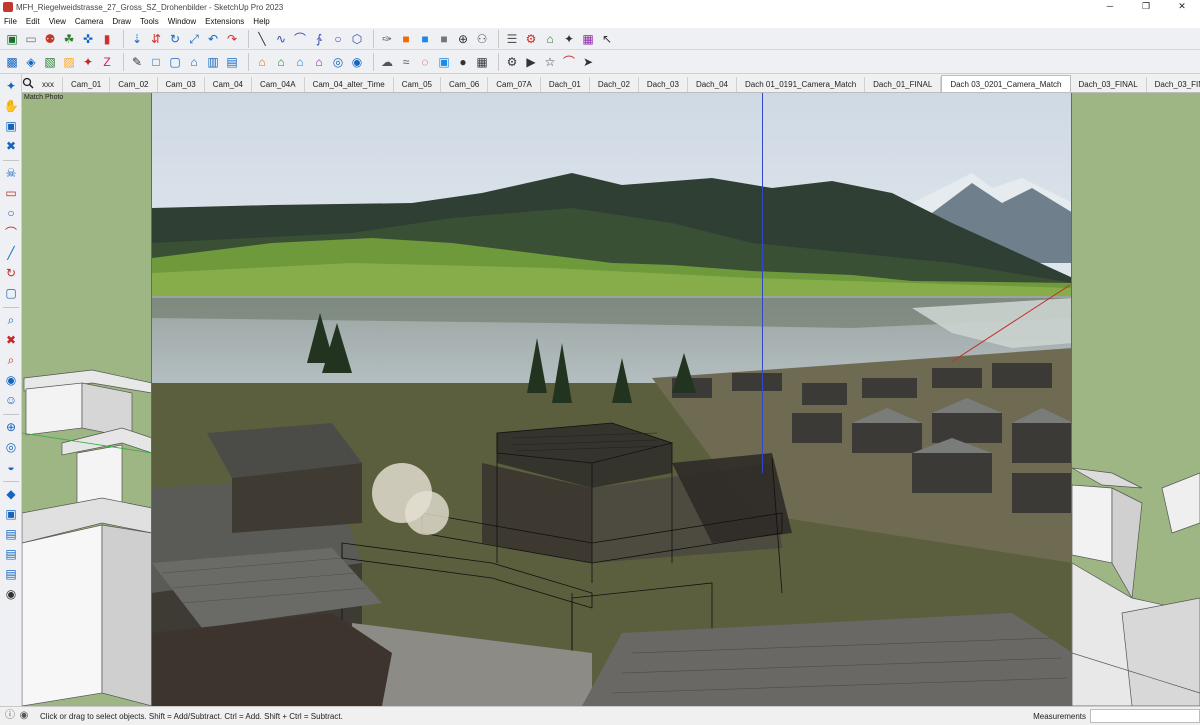  I want to click on scene-tab: Dach_01_FINAL, so click(903, 84).